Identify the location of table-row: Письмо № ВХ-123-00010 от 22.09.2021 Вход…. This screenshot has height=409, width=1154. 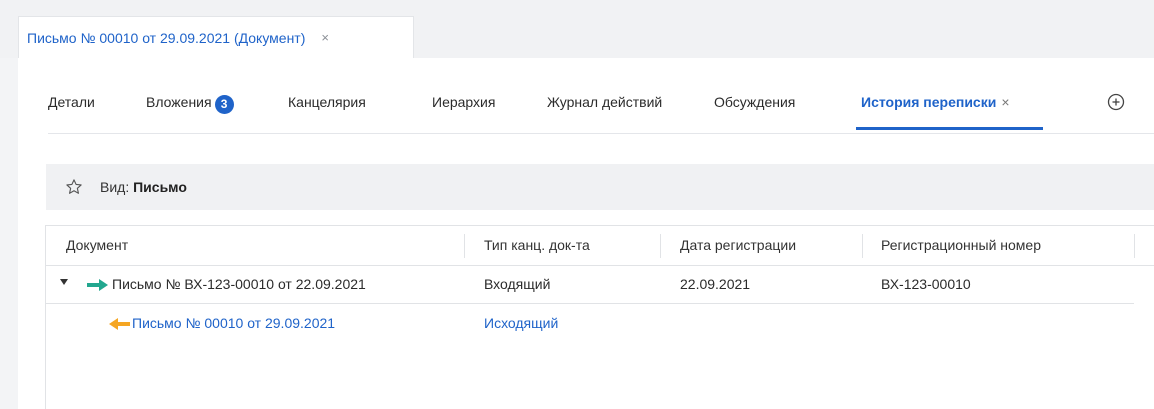
(590, 285).